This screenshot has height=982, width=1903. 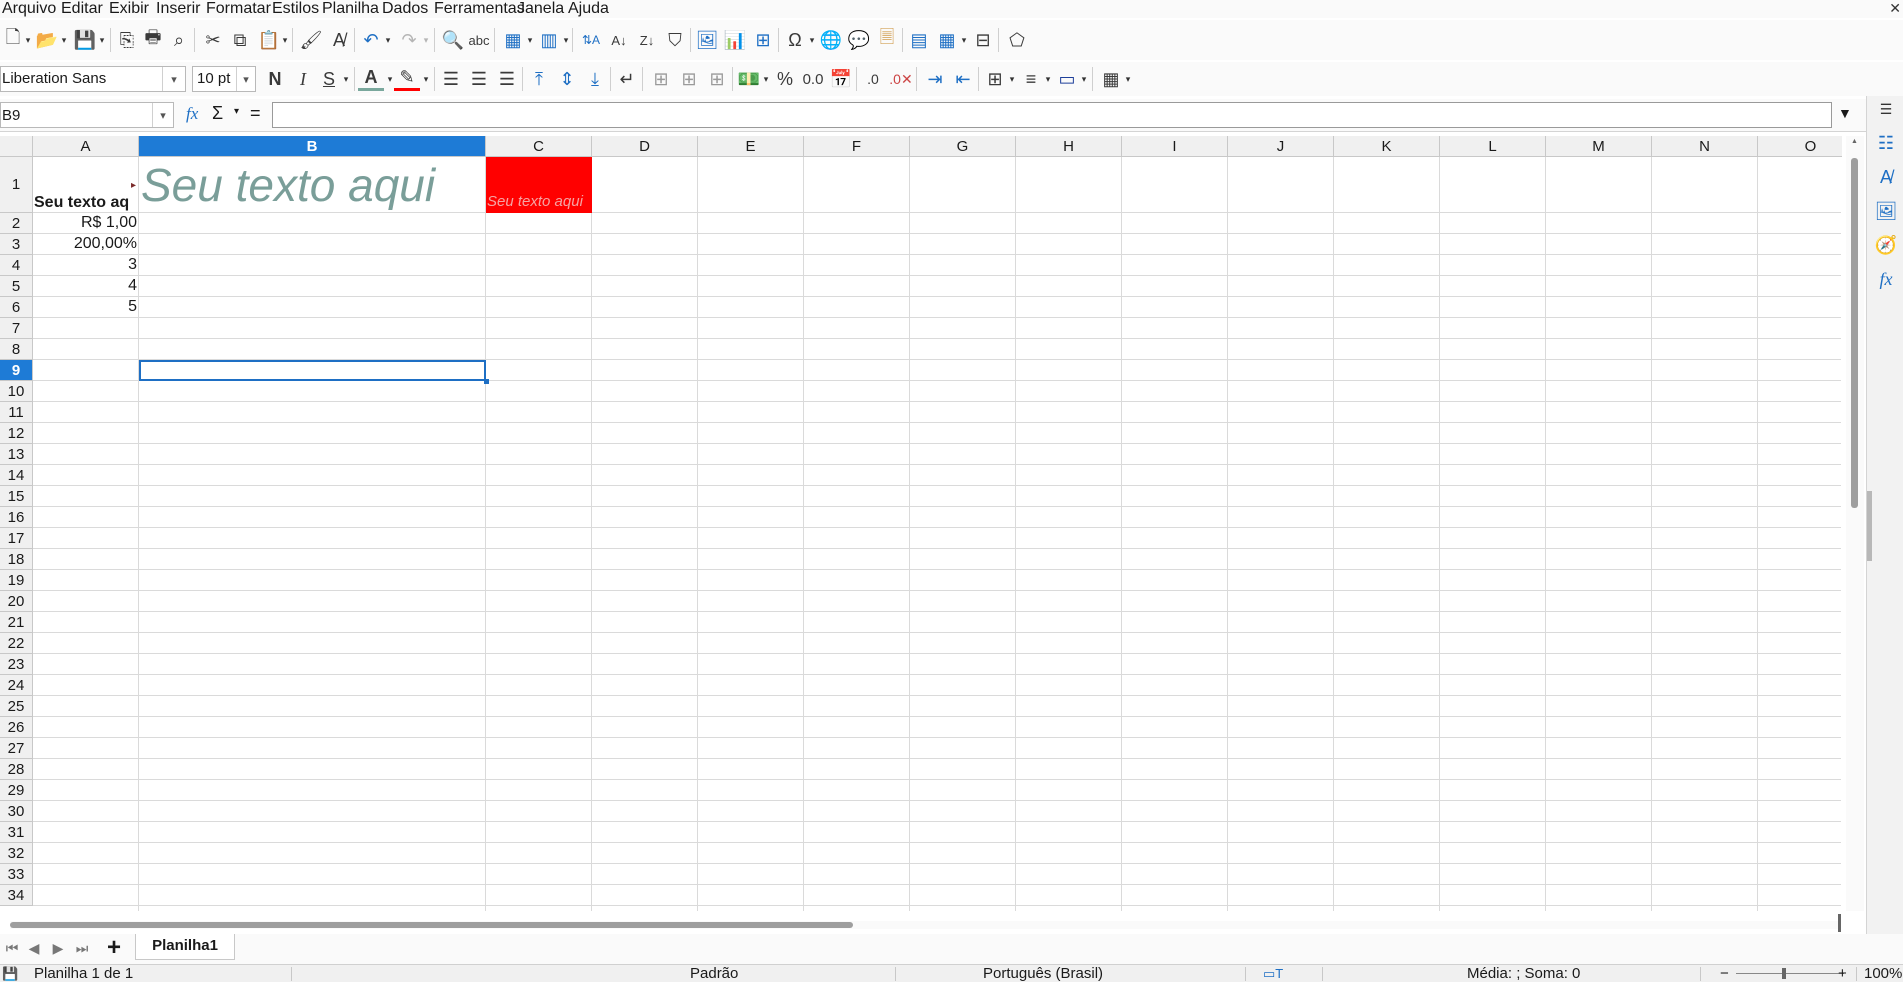 What do you see at coordinates (763, 40) in the screenshot?
I see `insert-pivot-table-icon: ⊞` at bounding box center [763, 40].